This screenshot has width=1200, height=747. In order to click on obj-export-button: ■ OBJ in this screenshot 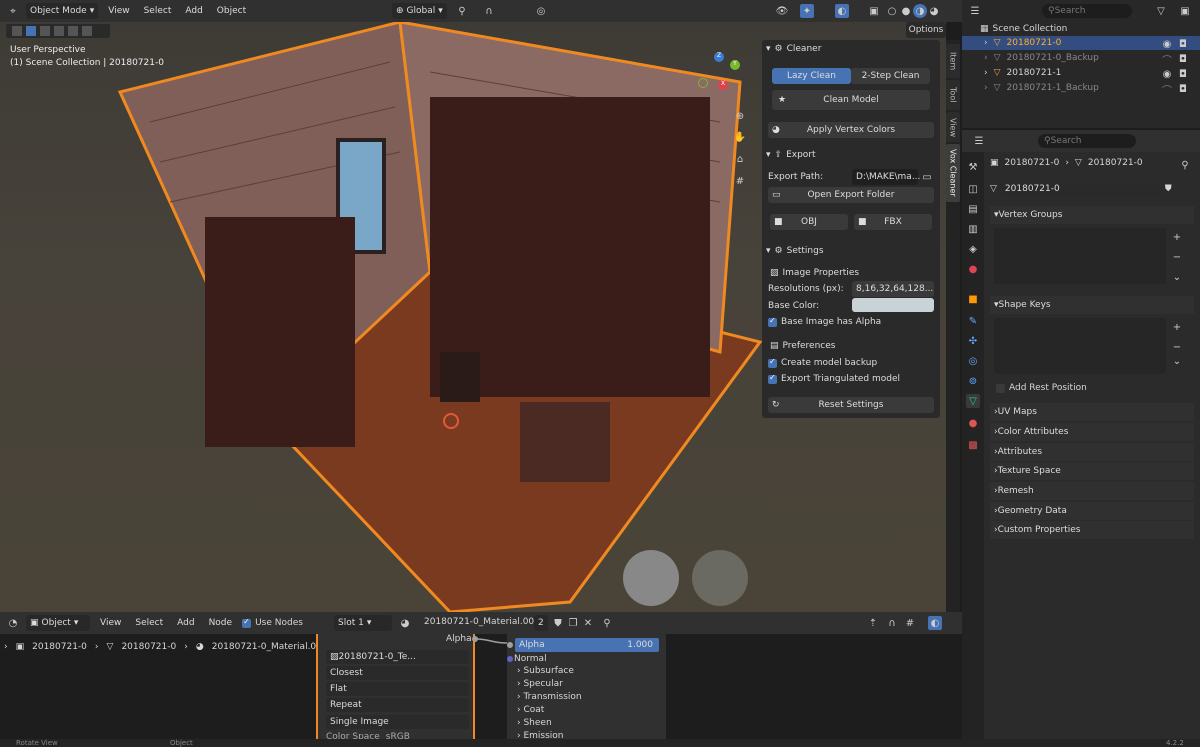, I will do `click(809, 222)`.